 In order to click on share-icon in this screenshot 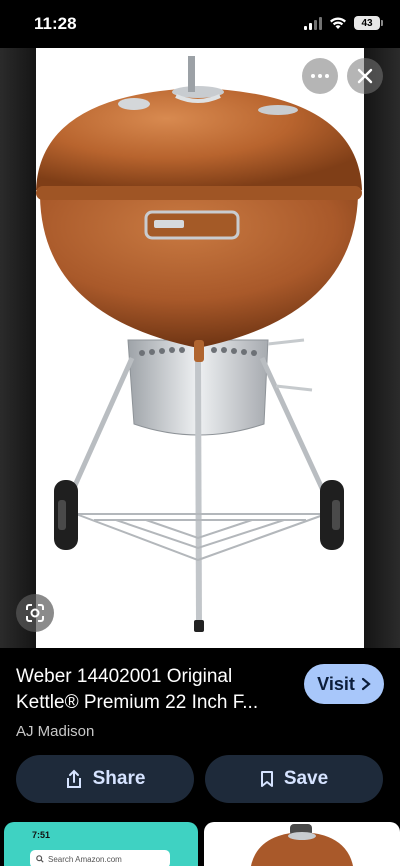, I will do `click(73, 778)`.